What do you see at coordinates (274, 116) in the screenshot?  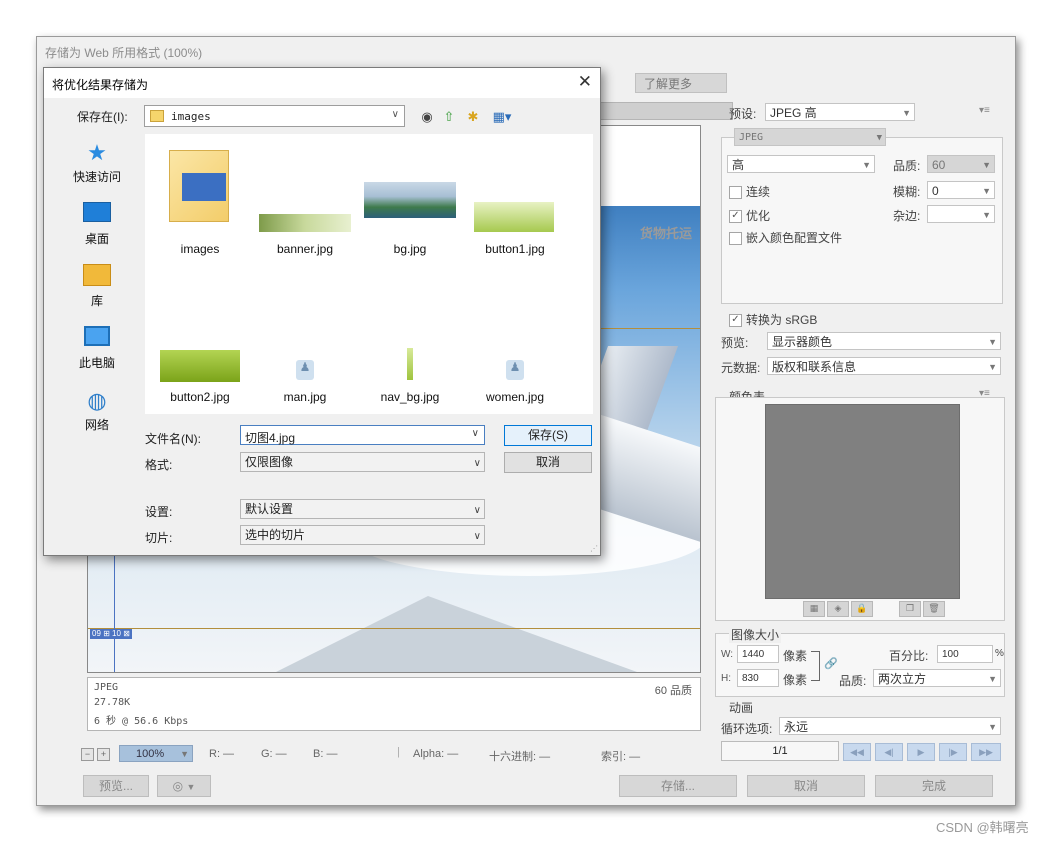 I see `save-in-select: images ∨` at bounding box center [274, 116].